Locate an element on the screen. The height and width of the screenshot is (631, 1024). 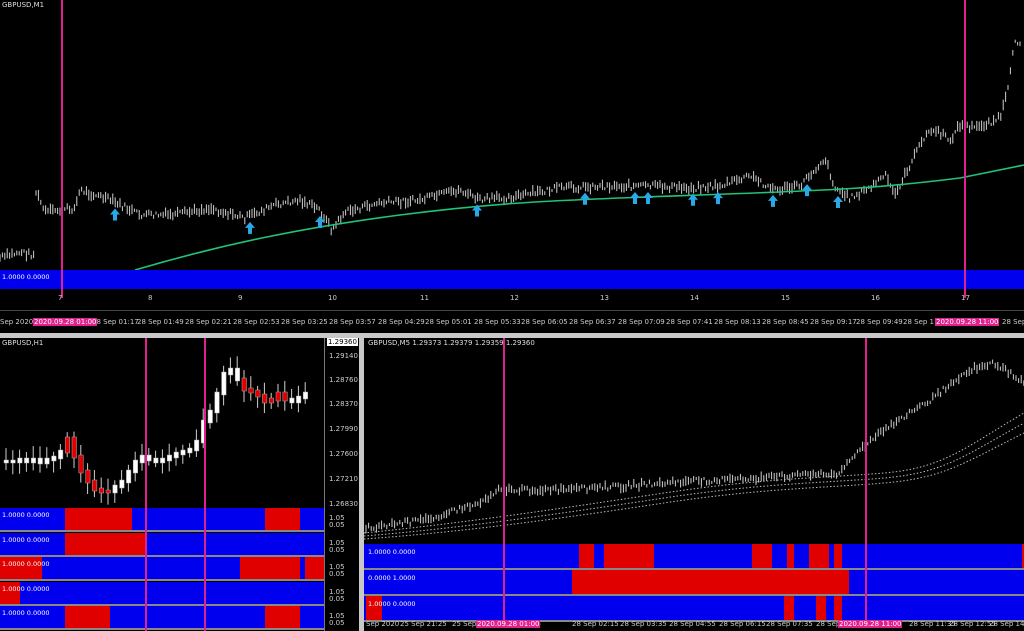
main-date-tick: 28 Sep 05:01 is located at coordinates (448, 322).